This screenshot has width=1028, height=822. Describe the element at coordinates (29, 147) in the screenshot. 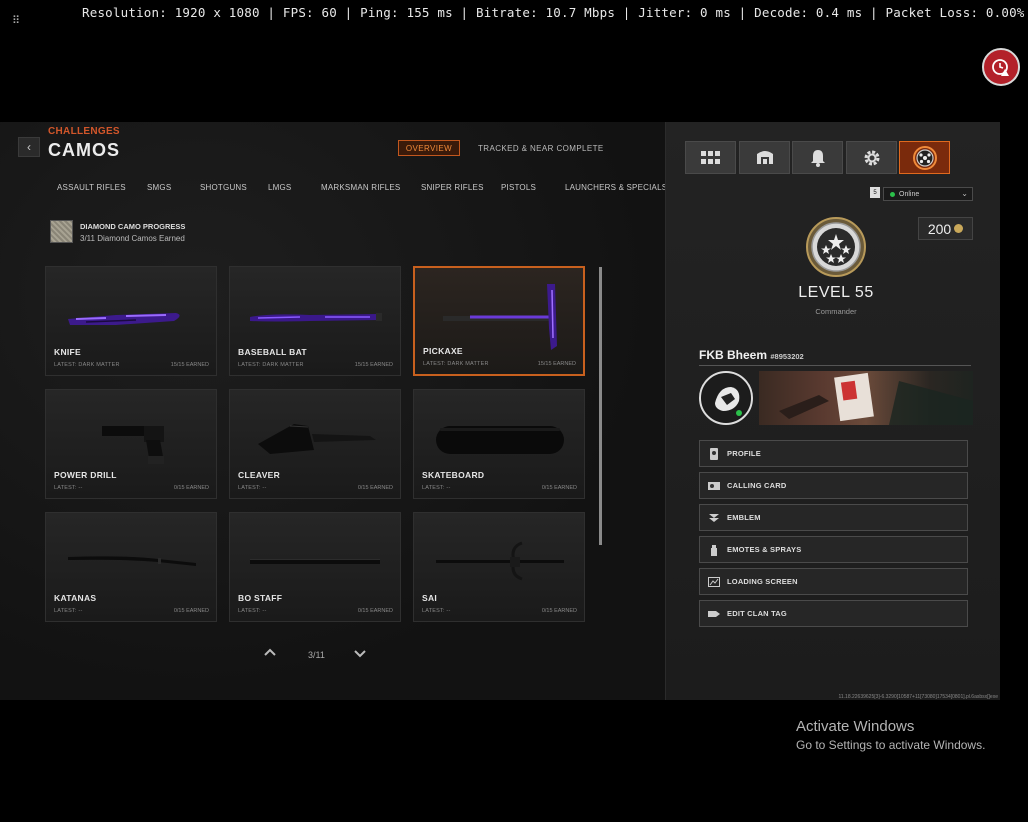

I see `back-button: ‹` at that location.